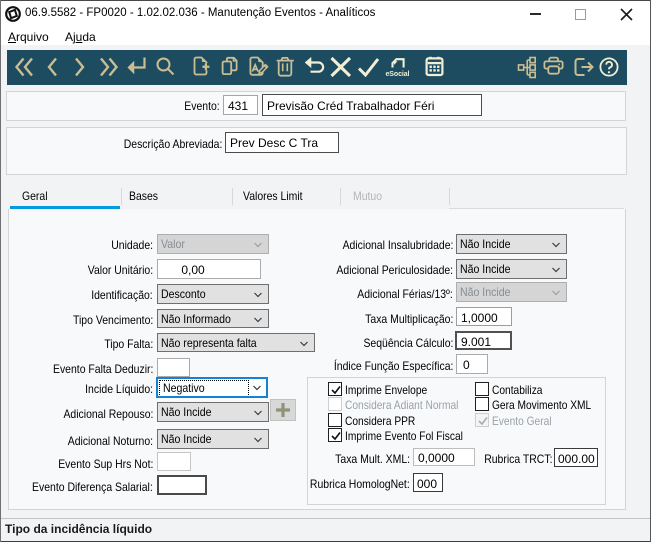 This screenshot has height=542, width=651. Describe the element at coordinates (398, 74) in the screenshot. I see `svg-text: eSocial` at that location.